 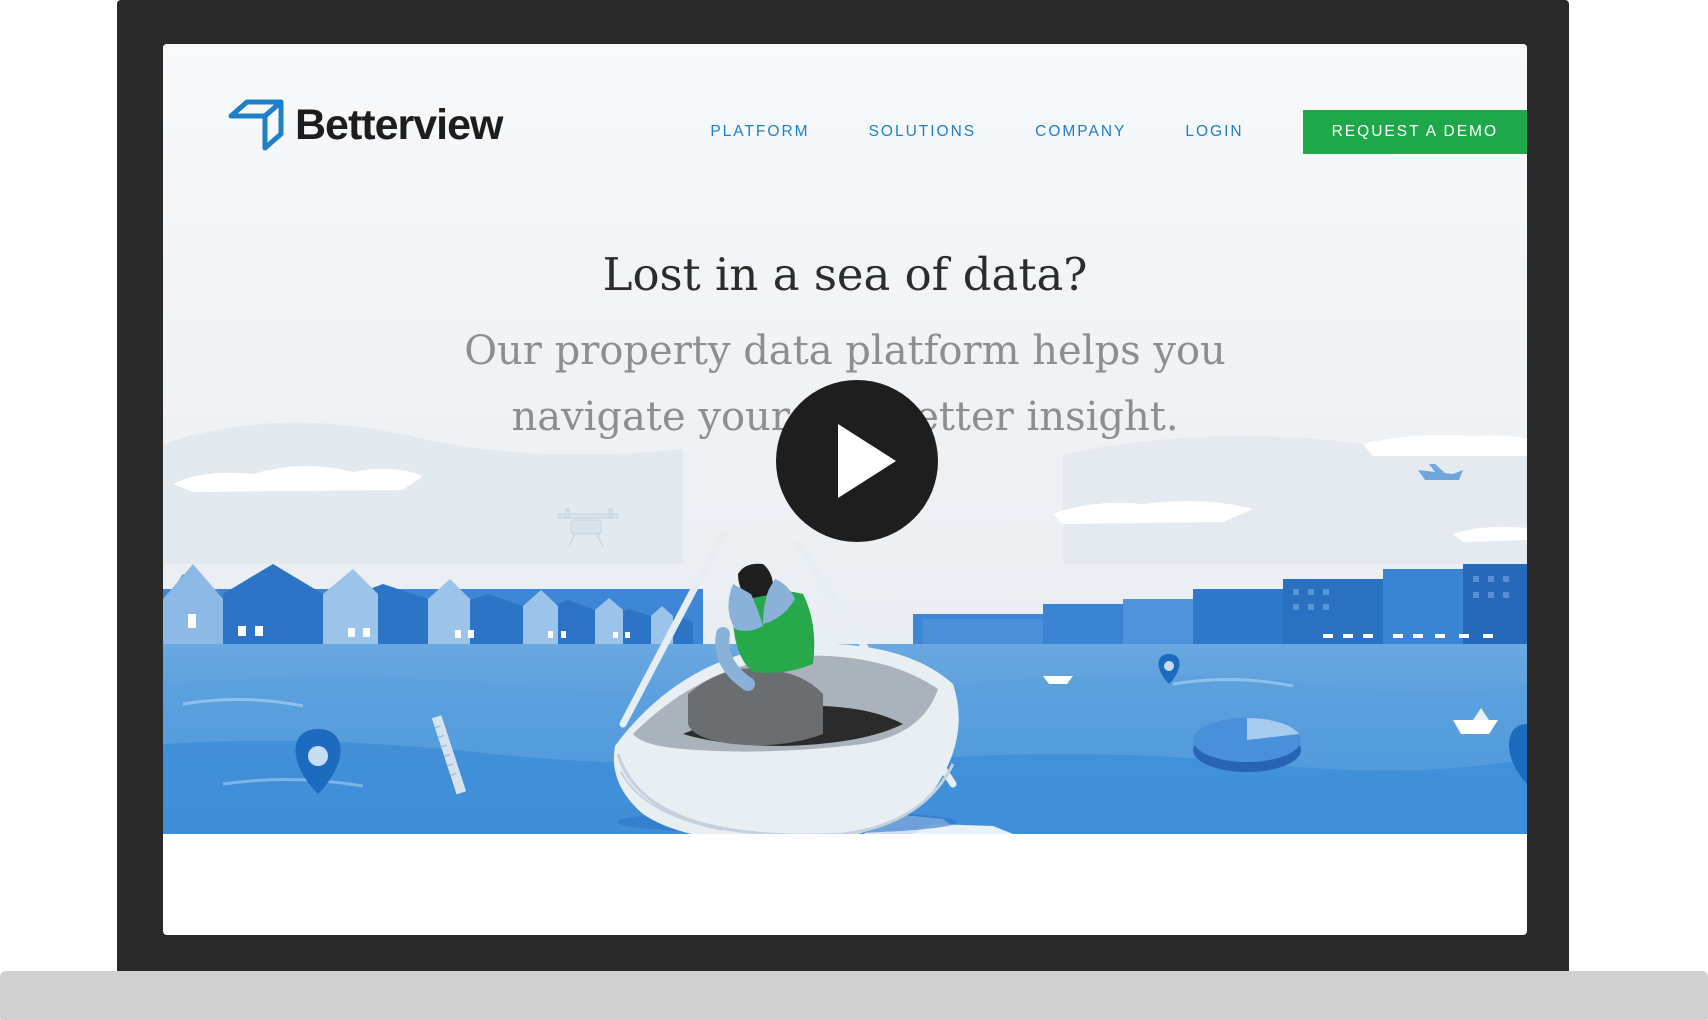 What do you see at coordinates (1214, 132) in the screenshot?
I see `nav-link-login: LOGIN` at bounding box center [1214, 132].